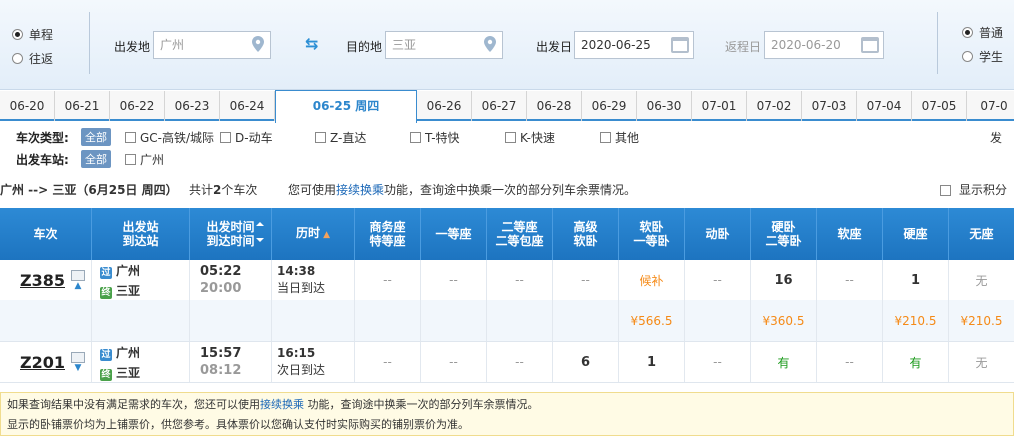  I want to click on train-type-filter-label: D-动车, so click(254, 138).